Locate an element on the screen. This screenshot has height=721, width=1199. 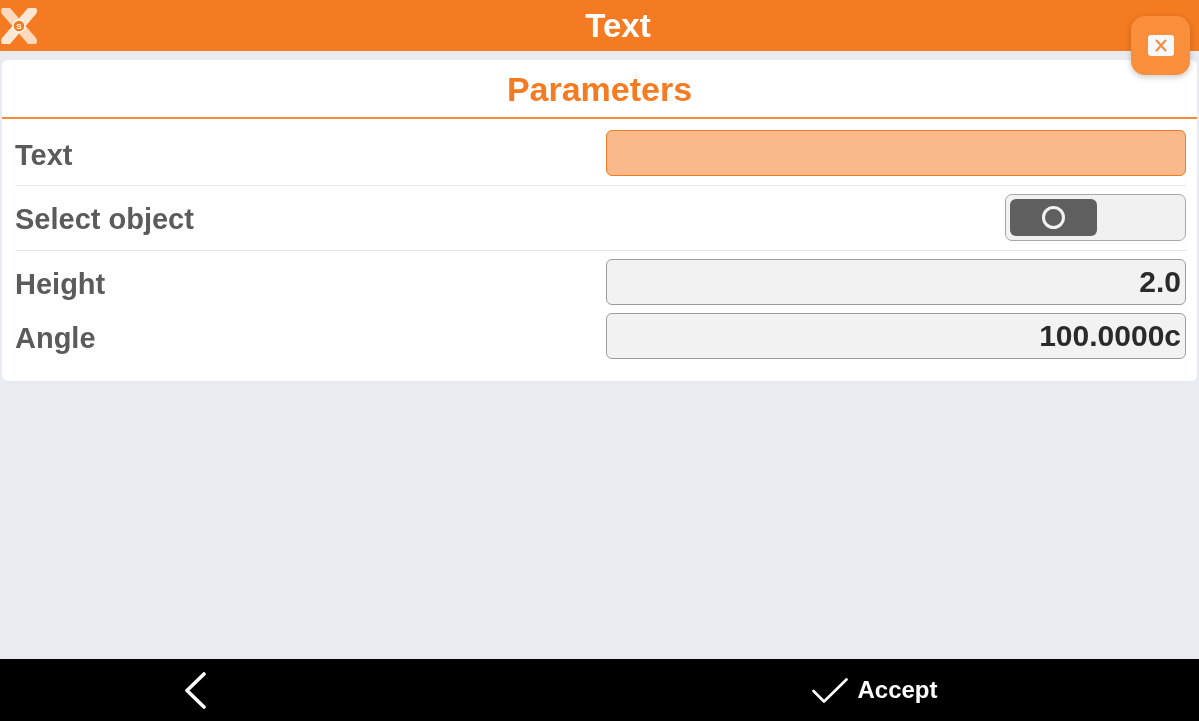
accept-button: Accept is located at coordinates (875, 690).